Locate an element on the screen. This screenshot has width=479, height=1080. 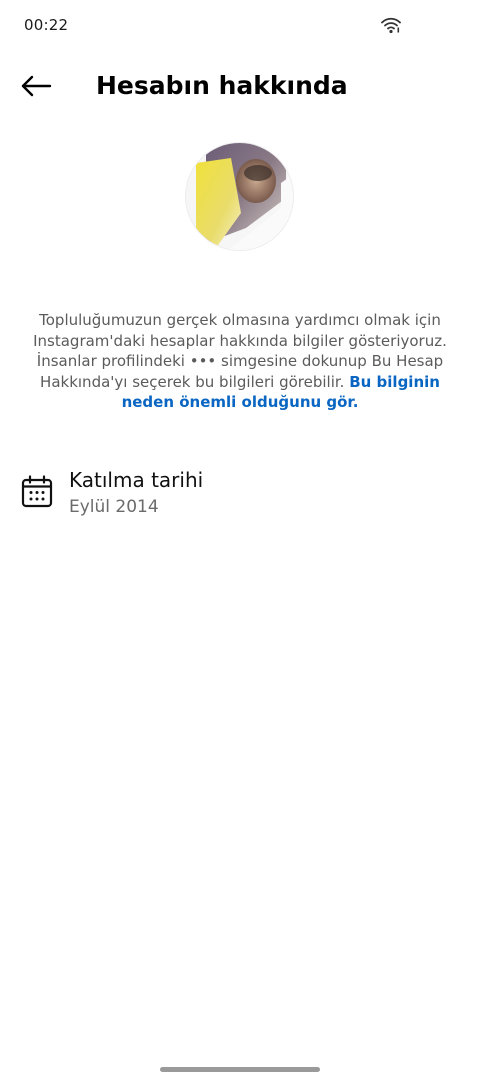
status-time: 00:22 is located at coordinates (46, 25).